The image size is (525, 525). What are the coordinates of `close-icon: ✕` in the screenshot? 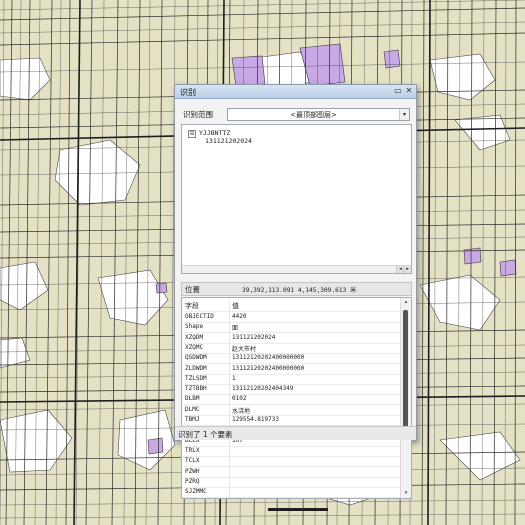 It's located at (409, 91).